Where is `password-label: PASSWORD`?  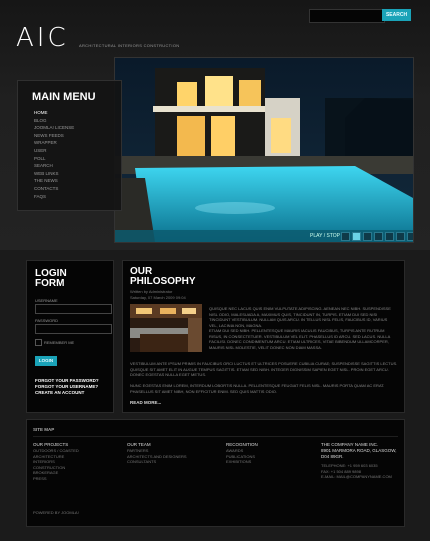 password-label: PASSWORD is located at coordinates (47, 320).